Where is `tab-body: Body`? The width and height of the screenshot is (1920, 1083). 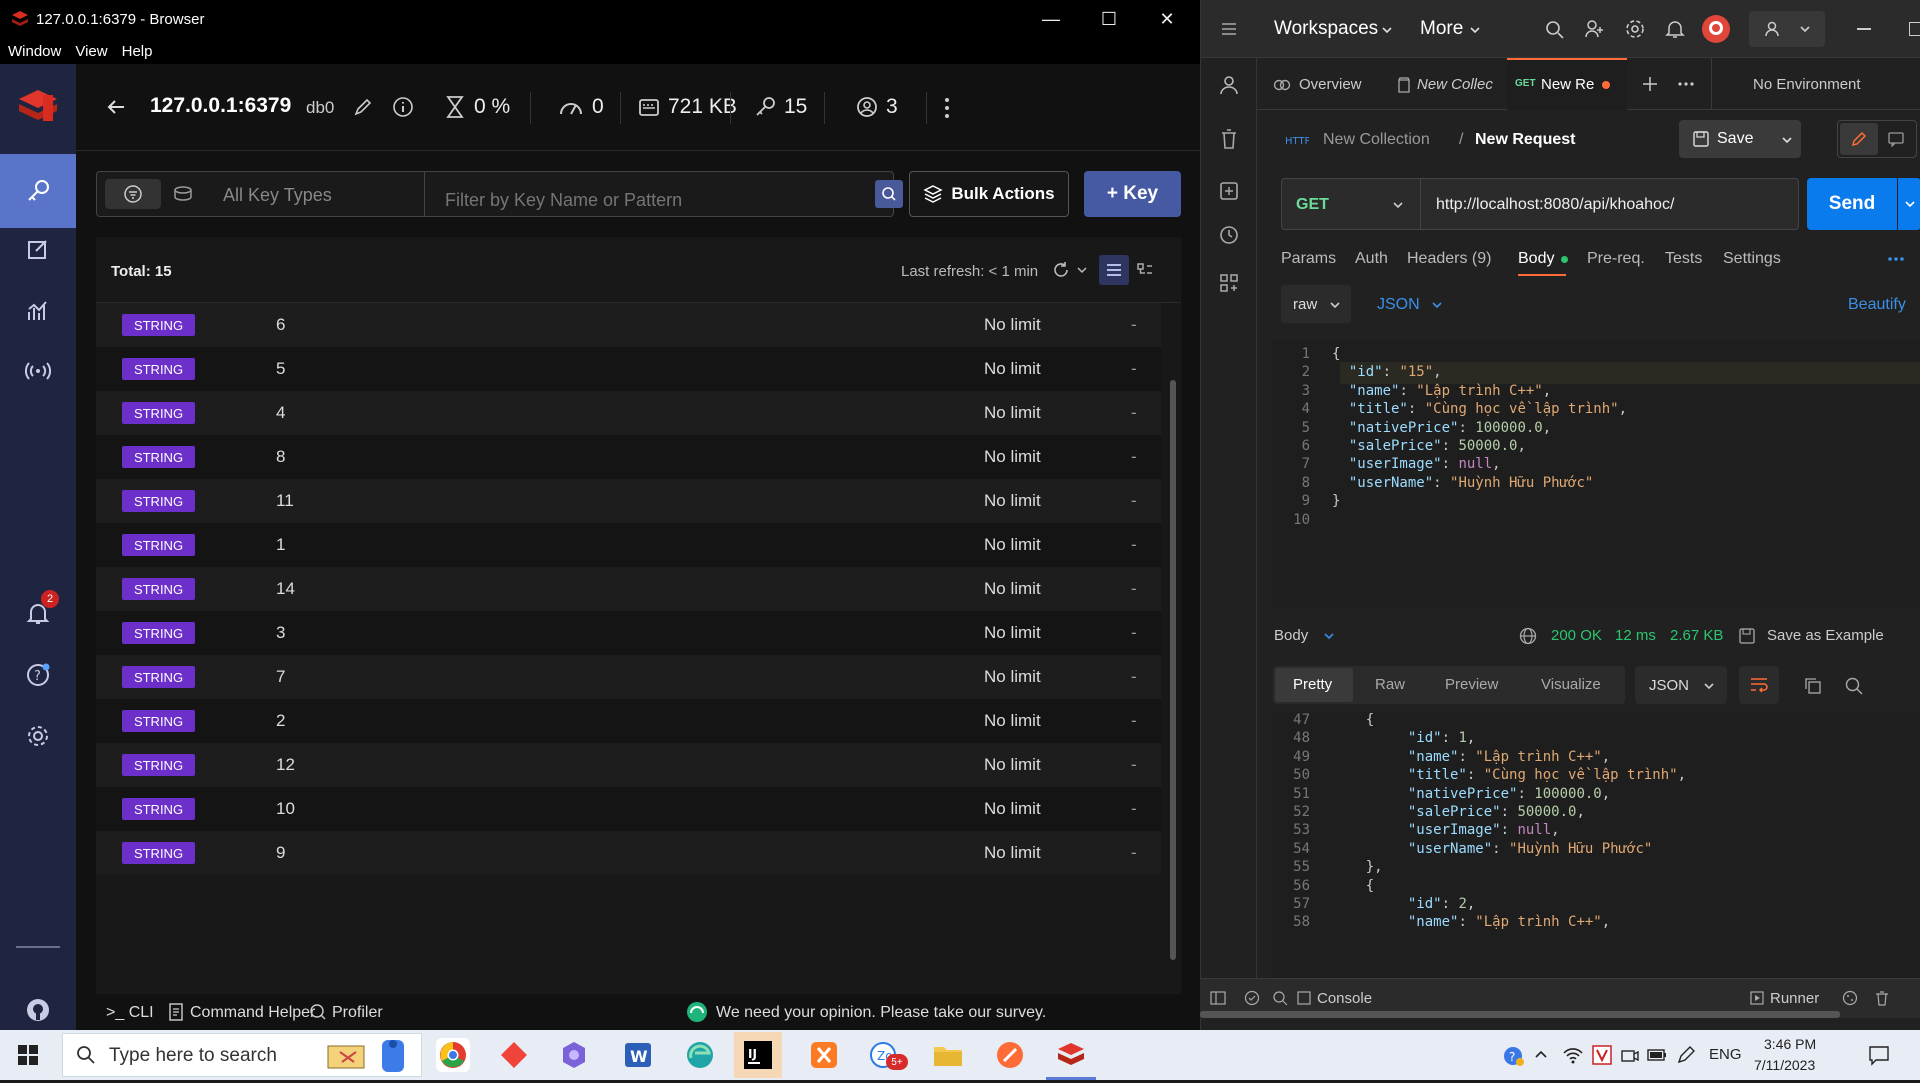 tab-body: Body is located at coordinates (1536, 259).